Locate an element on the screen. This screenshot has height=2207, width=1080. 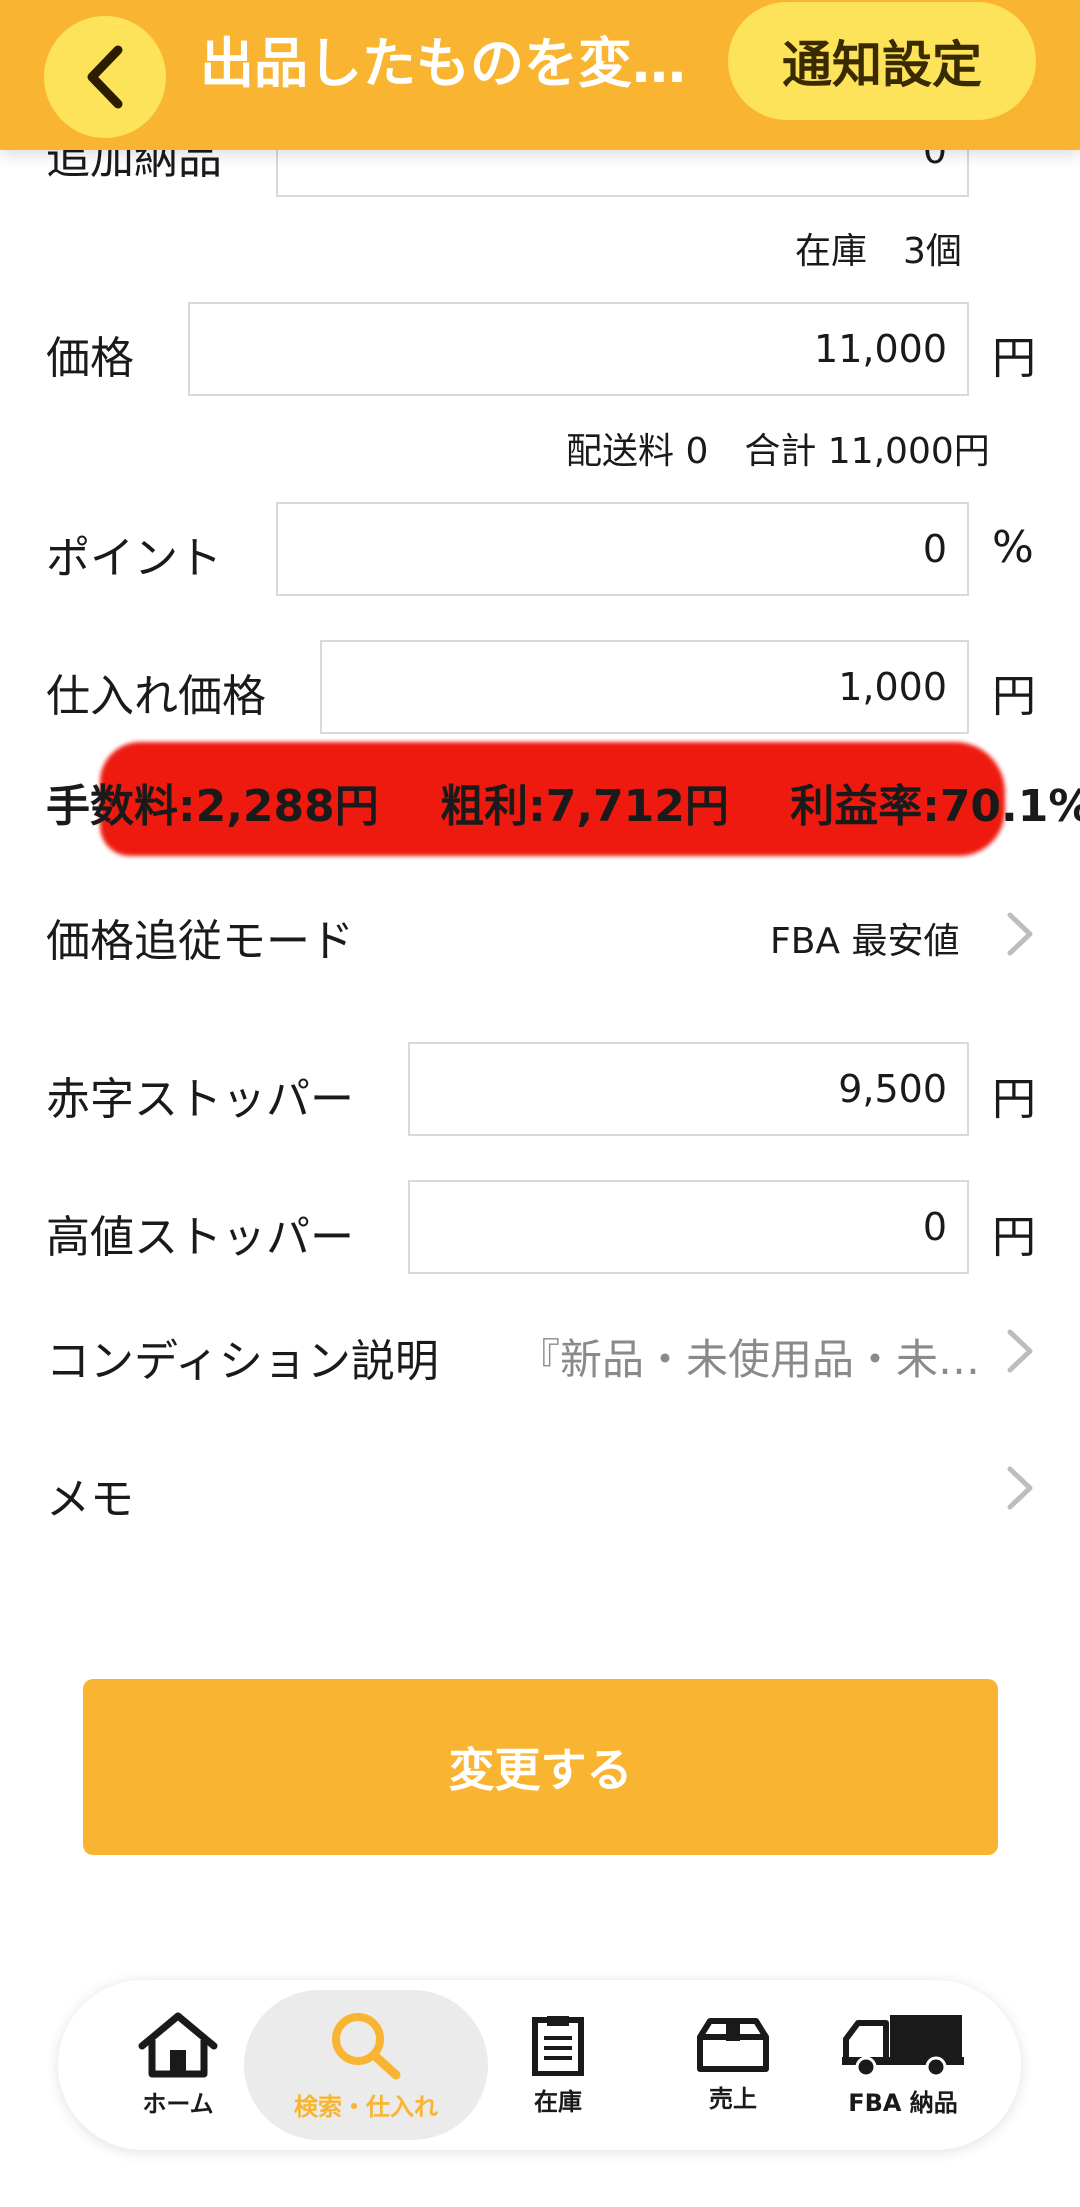
app-header: 出品したものを変… 通知設定 is located at coordinates (540, 75).